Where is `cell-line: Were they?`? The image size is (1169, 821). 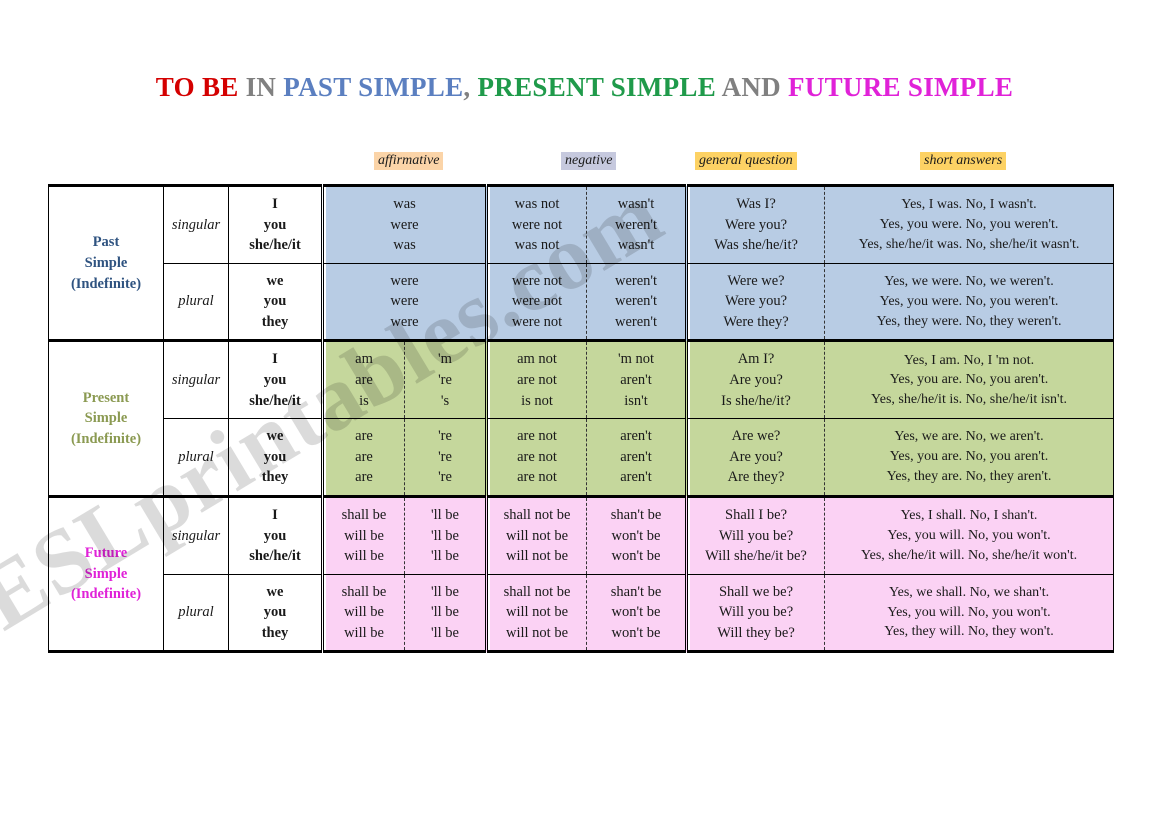
cell-line: Were they? is located at coordinates (756, 321).